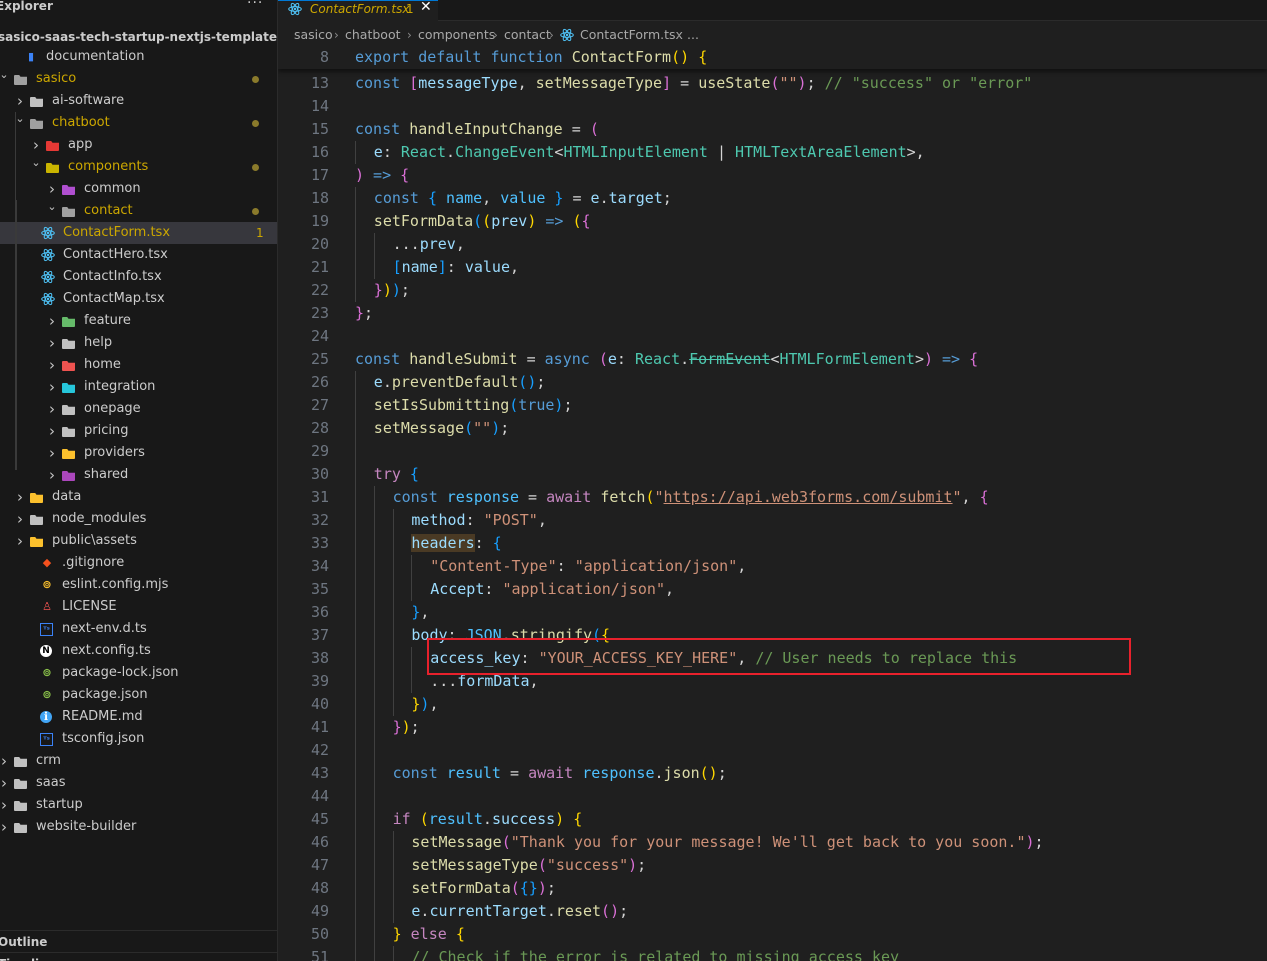 This screenshot has height=961, width=1267. I want to click on breadcrumb-item: components, so click(456, 35).